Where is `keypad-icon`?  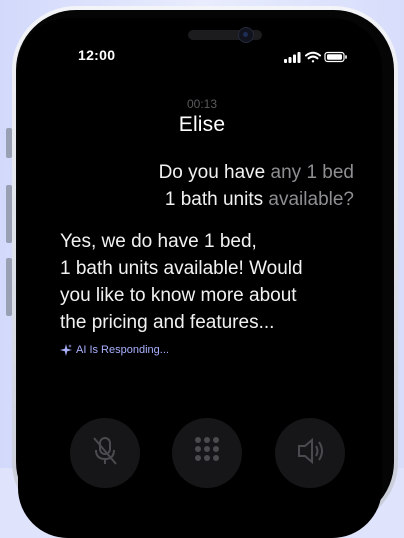
keypad-icon is located at coordinates (207, 449).